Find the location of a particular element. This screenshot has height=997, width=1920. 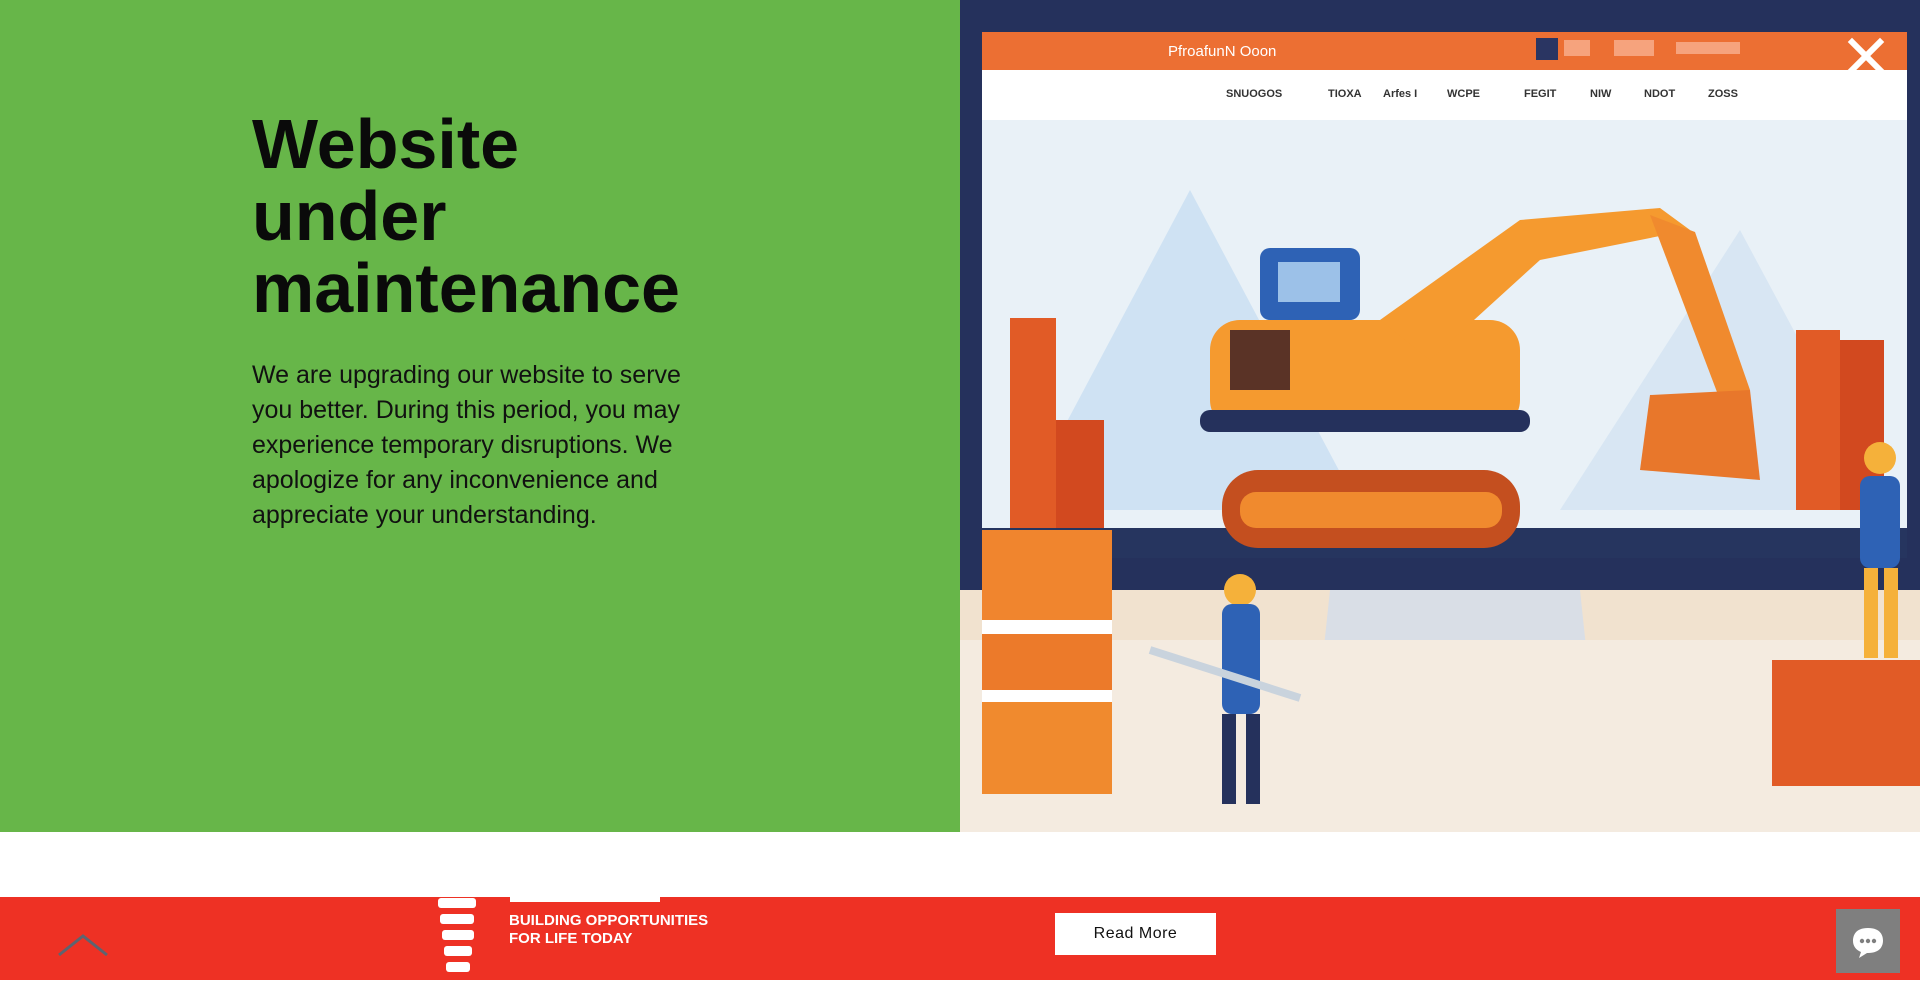

cab-window is located at coordinates (1309, 282).